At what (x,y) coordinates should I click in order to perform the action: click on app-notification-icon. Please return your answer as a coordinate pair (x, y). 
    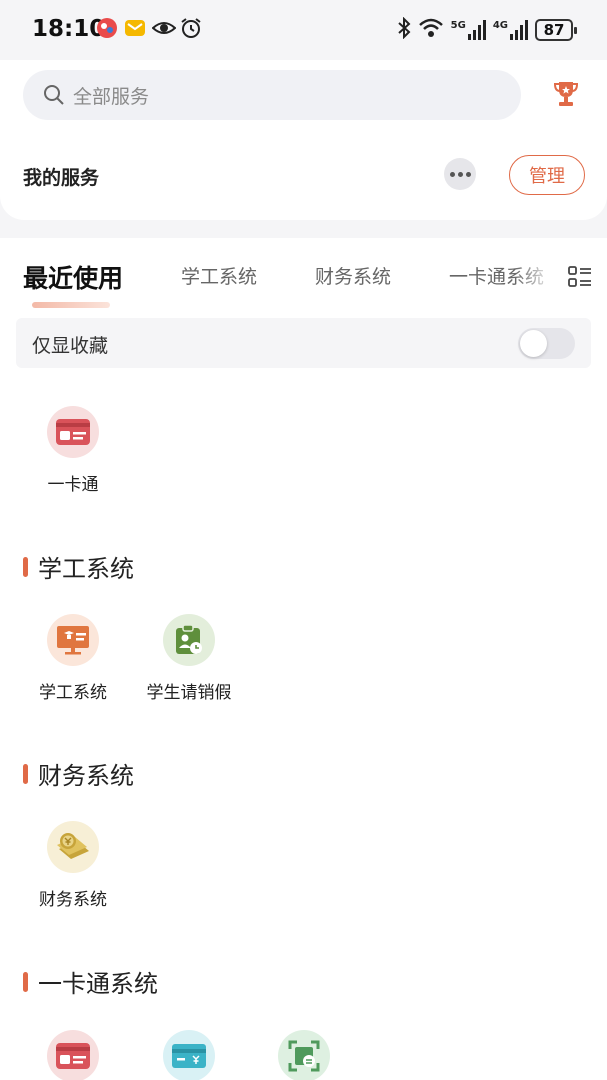
    Looking at the image, I should click on (107, 28).